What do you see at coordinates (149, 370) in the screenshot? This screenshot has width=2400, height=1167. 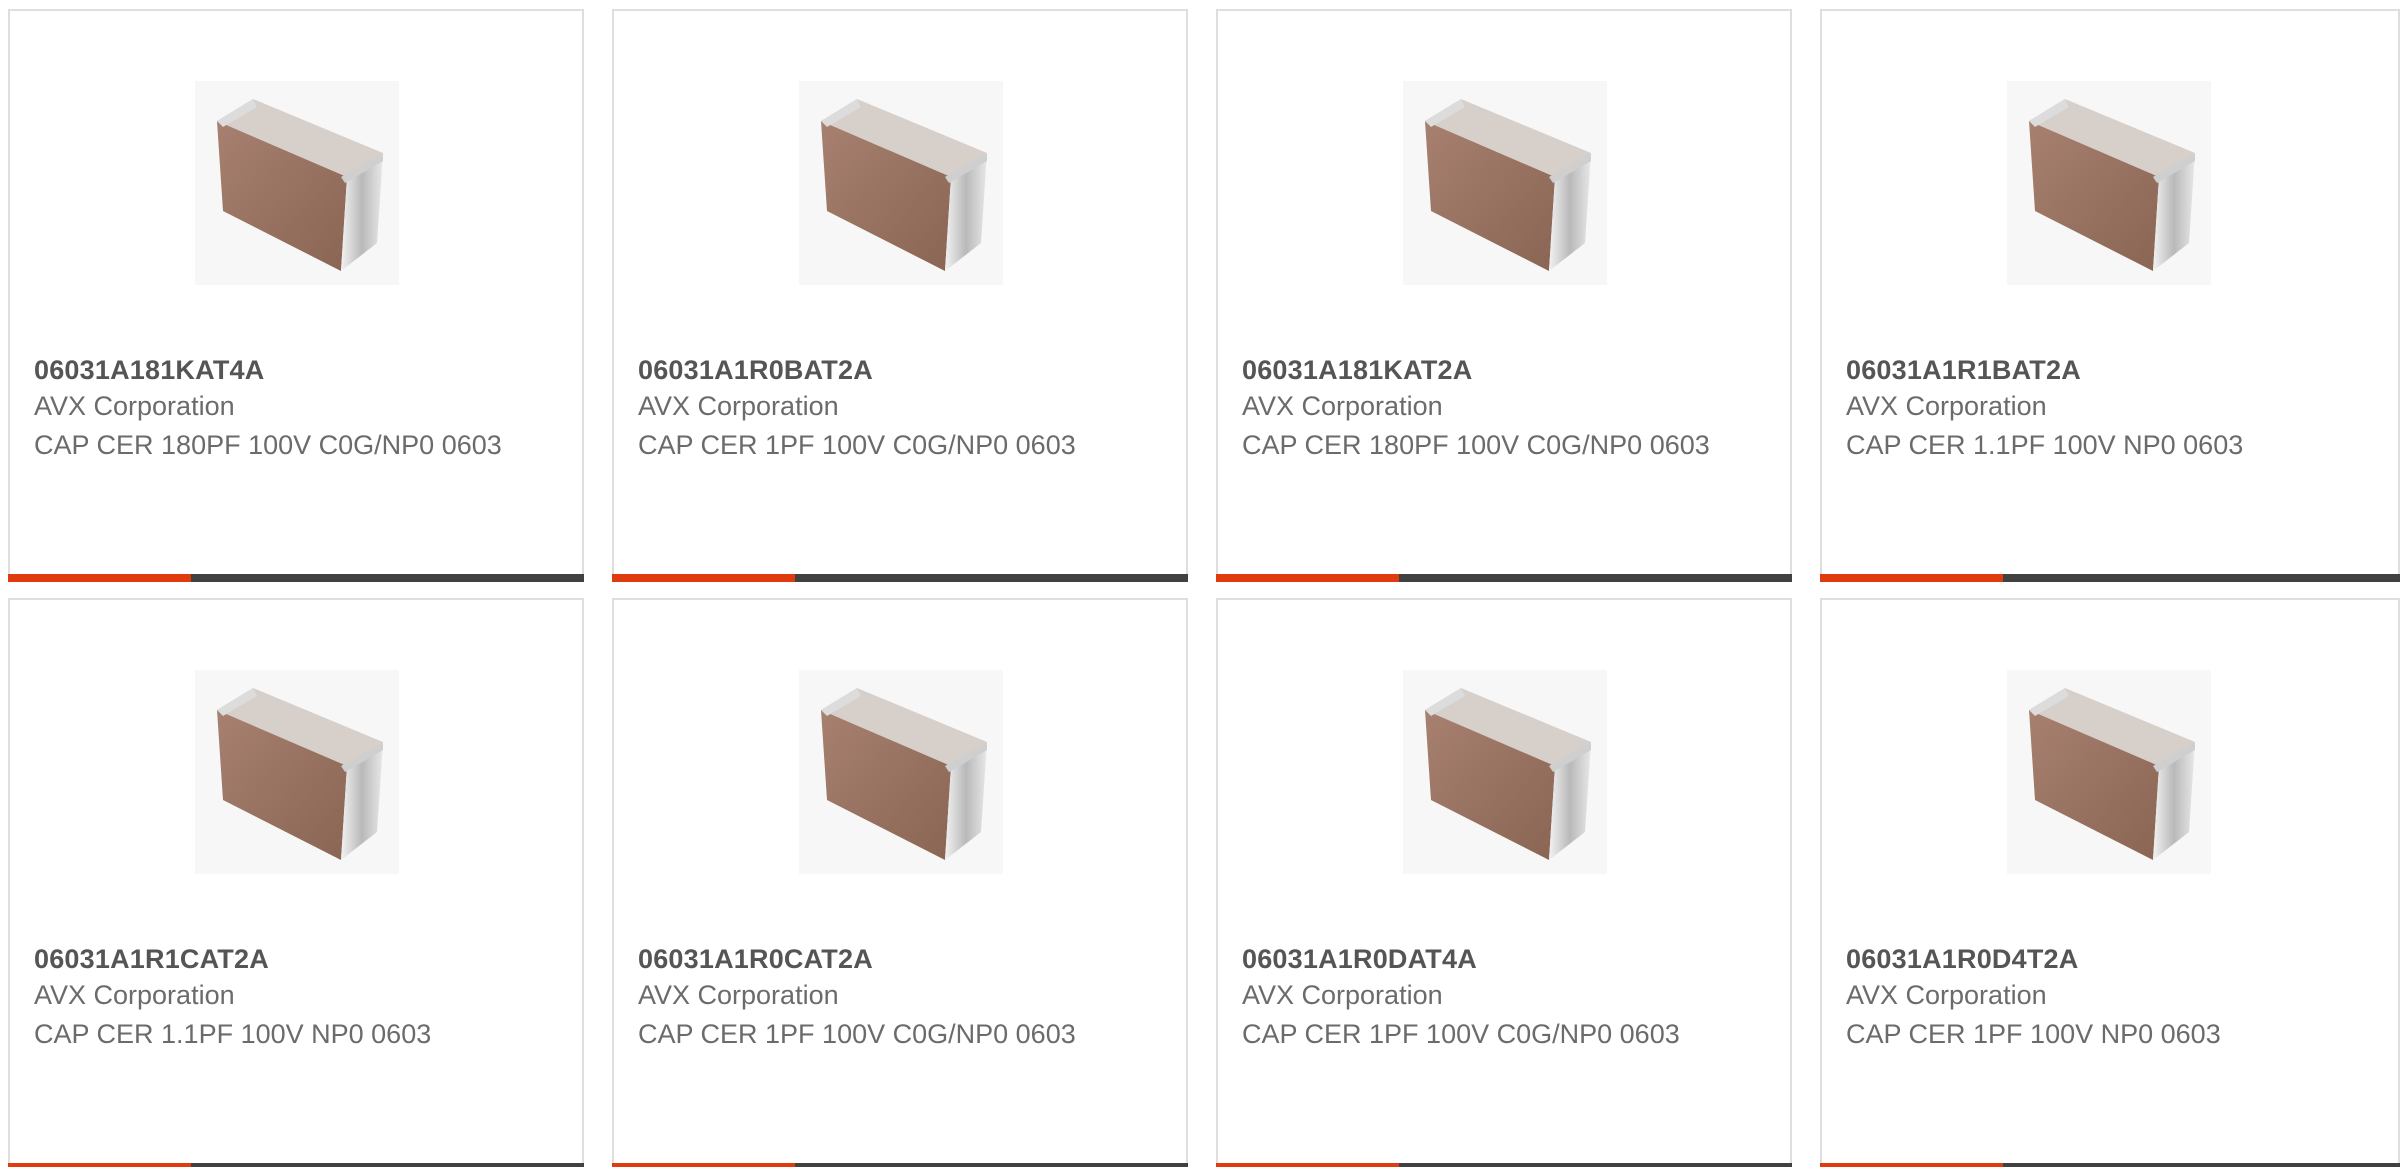 I see `part-number: 06031A181KAT4A` at bounding box center [149, 370].